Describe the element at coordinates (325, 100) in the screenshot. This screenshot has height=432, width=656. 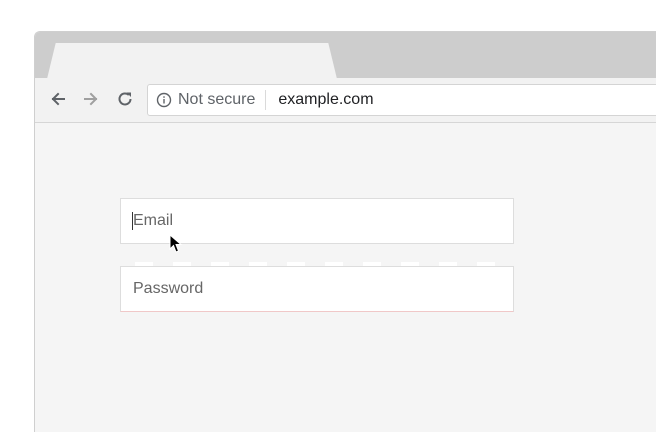
I see `url-text: example.com` at that location.